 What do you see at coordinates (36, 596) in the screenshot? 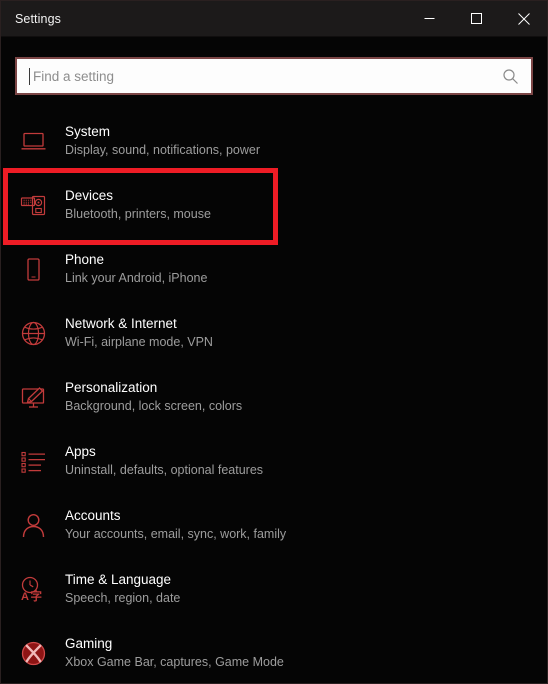
I see `svg-text: 字` at bounding box center [36, 596].